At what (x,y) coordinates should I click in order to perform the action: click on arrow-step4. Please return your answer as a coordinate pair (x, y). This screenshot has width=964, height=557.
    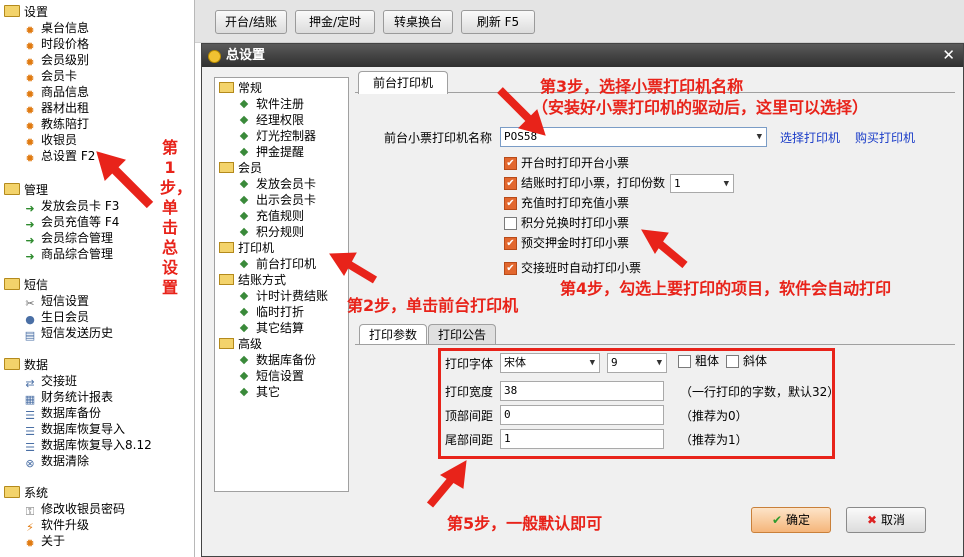
    Looking at the image, I should click on (664, 249).